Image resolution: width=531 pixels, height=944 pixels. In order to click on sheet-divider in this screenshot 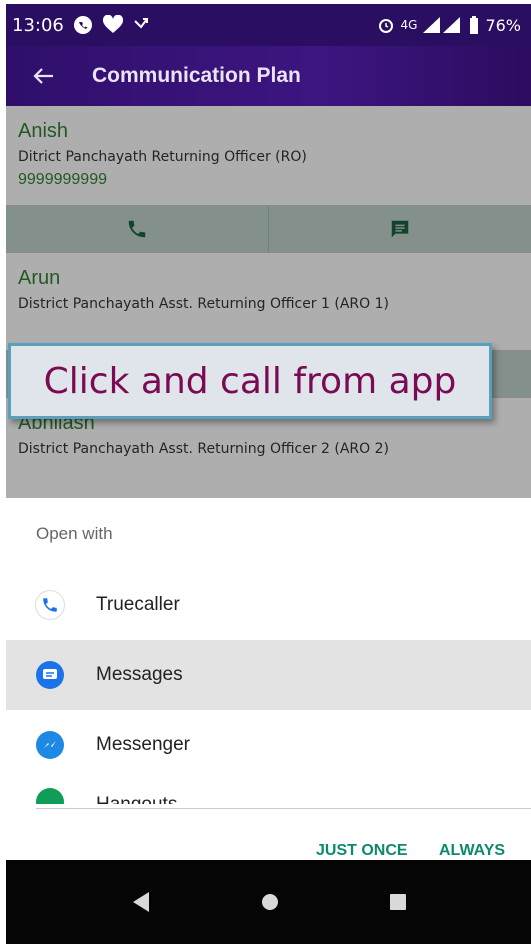, I will do `click(283, 808)`.